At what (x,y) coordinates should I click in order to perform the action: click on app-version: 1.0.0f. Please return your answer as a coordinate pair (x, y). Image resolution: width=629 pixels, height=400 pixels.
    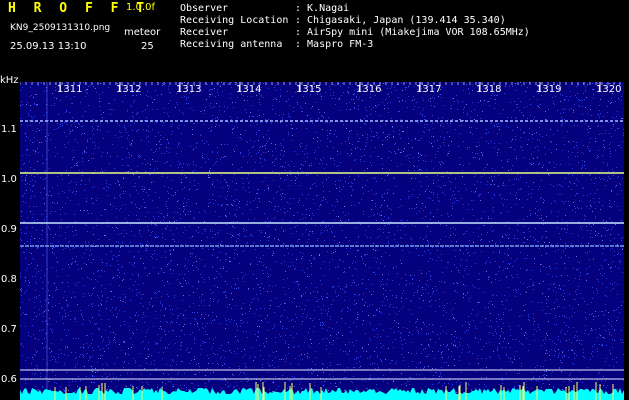
    Looking at the image, I should click on (140, 7).